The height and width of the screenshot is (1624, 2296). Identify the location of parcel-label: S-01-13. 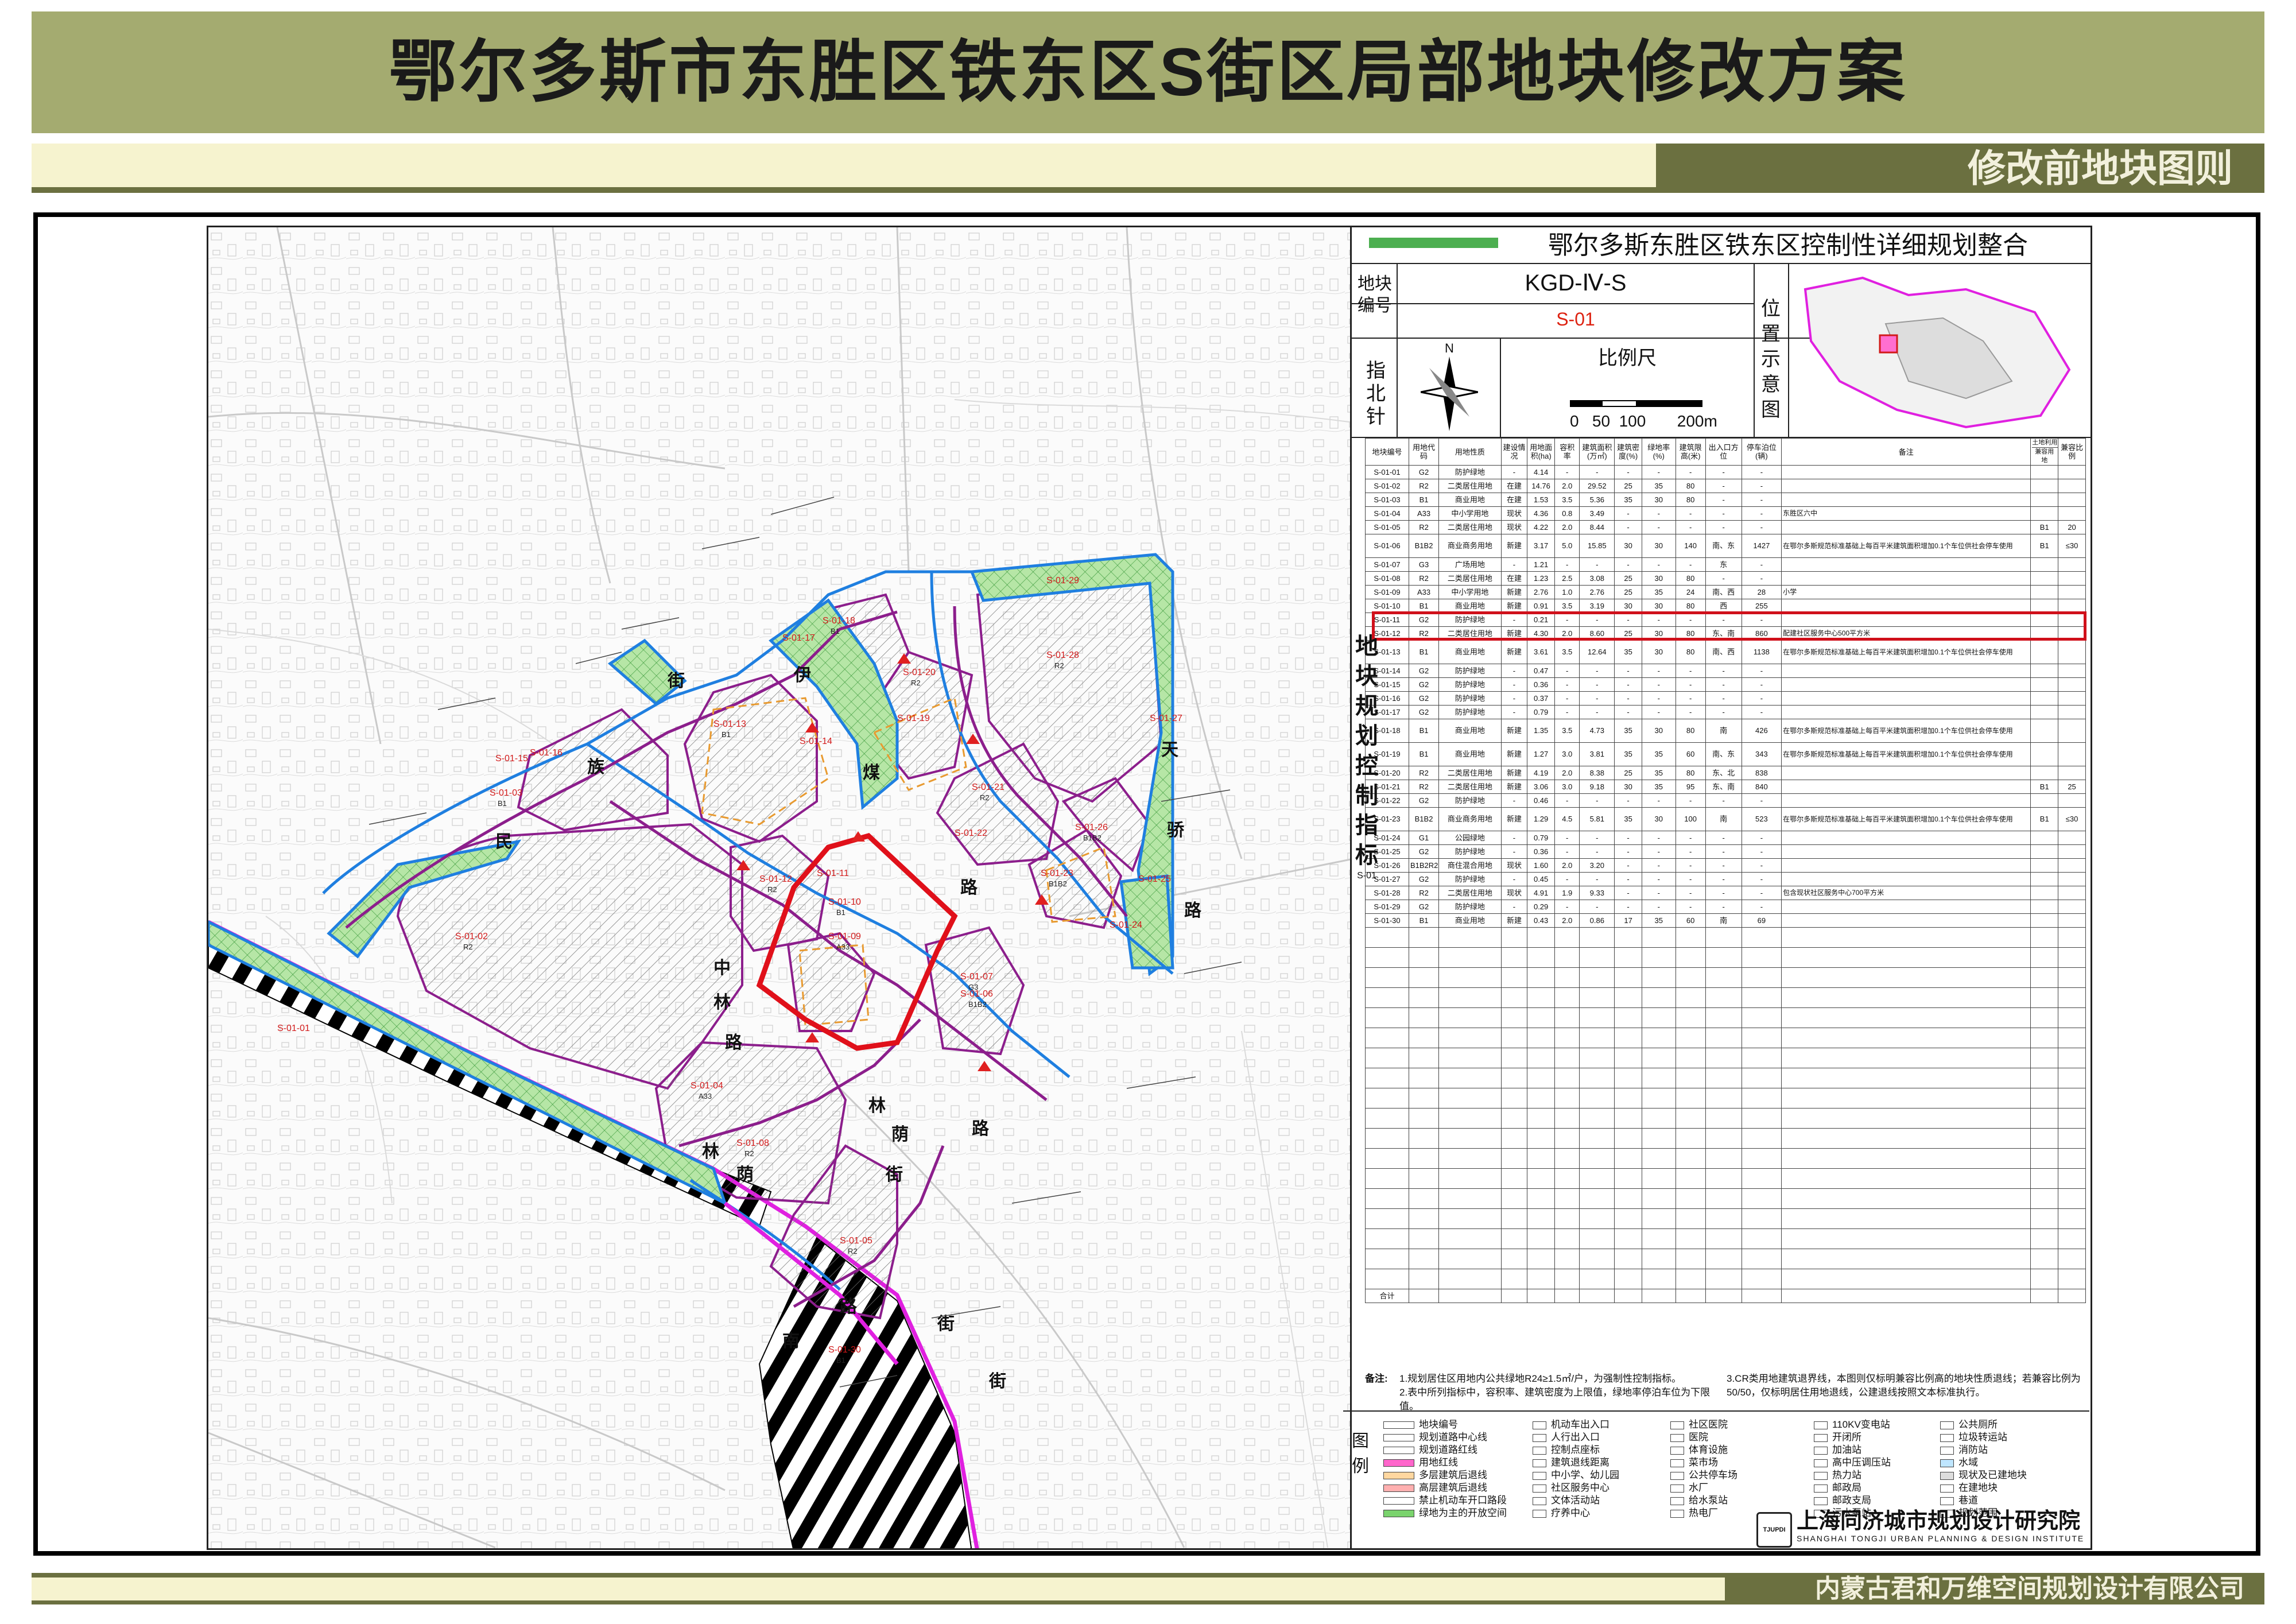
(729, 724).